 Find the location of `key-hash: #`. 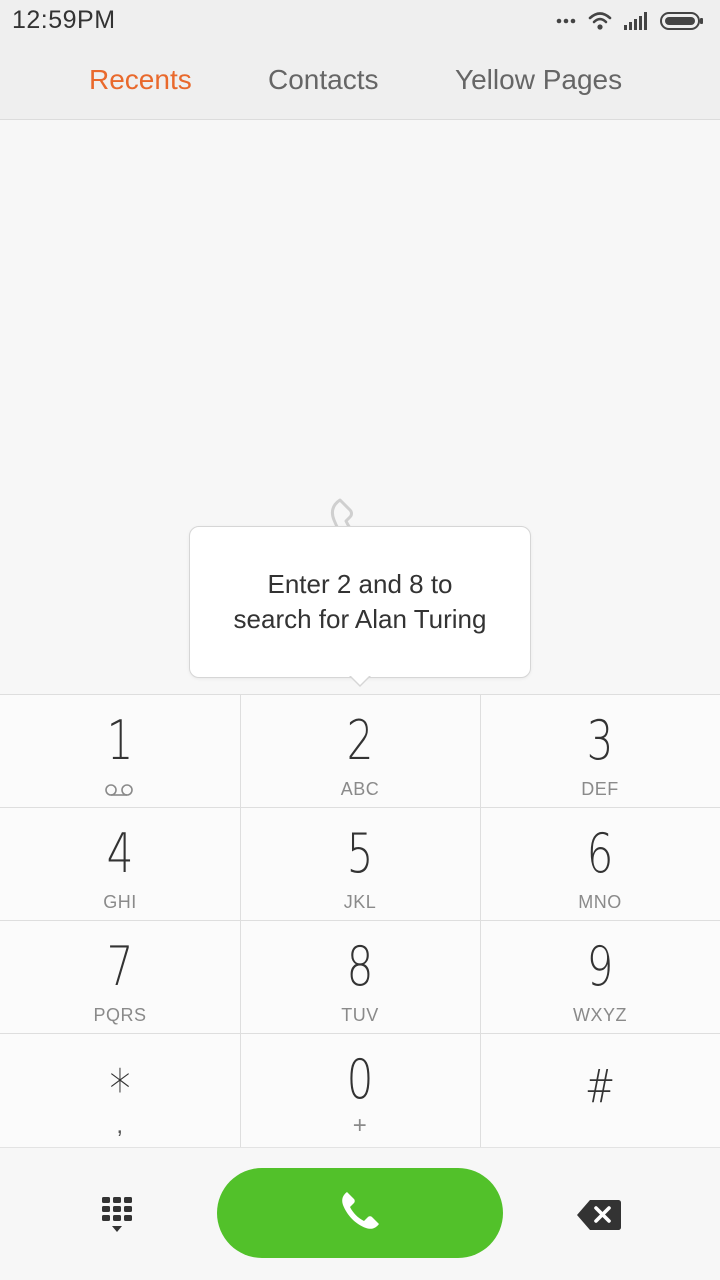

key-hash: # is located at coordinates (600, 1090).